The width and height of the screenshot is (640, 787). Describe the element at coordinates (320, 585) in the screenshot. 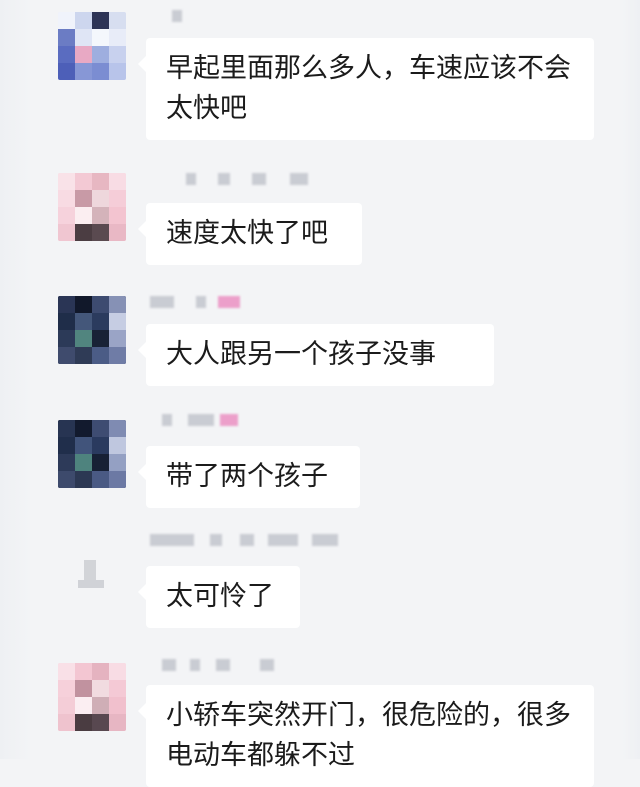

I see `chat-message: 太可怜了` at that location.